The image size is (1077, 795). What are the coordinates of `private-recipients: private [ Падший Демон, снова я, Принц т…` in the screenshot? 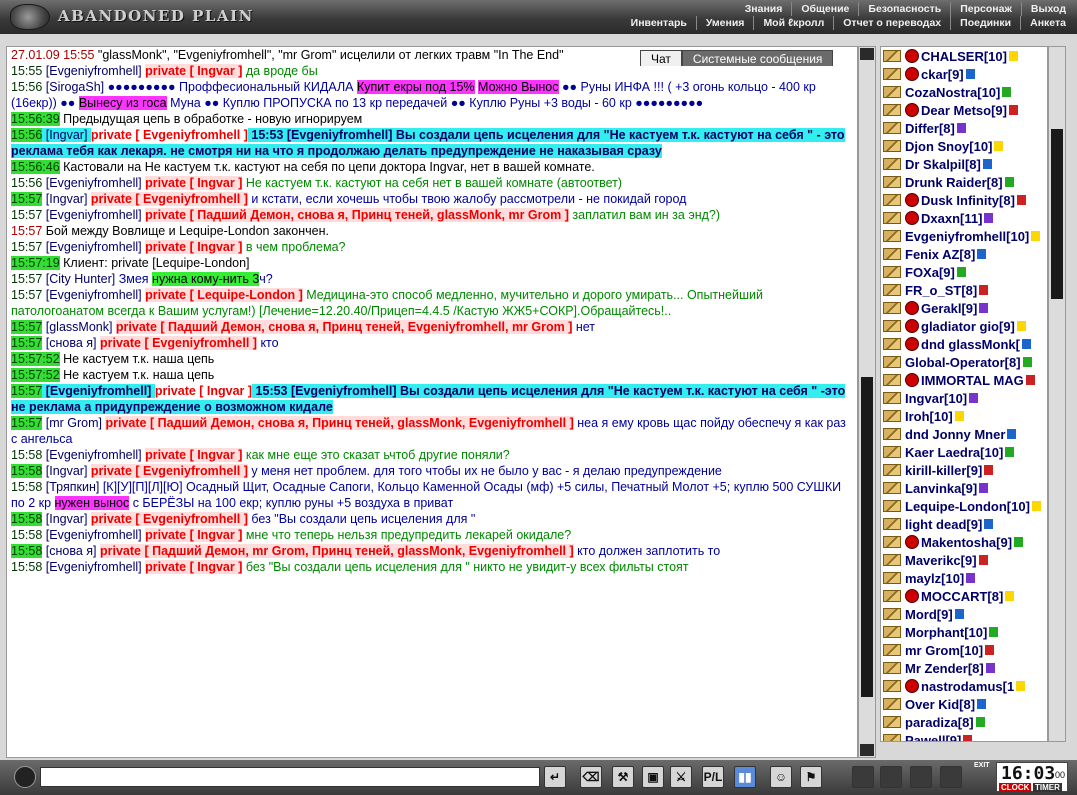 It's located at (357, 215).